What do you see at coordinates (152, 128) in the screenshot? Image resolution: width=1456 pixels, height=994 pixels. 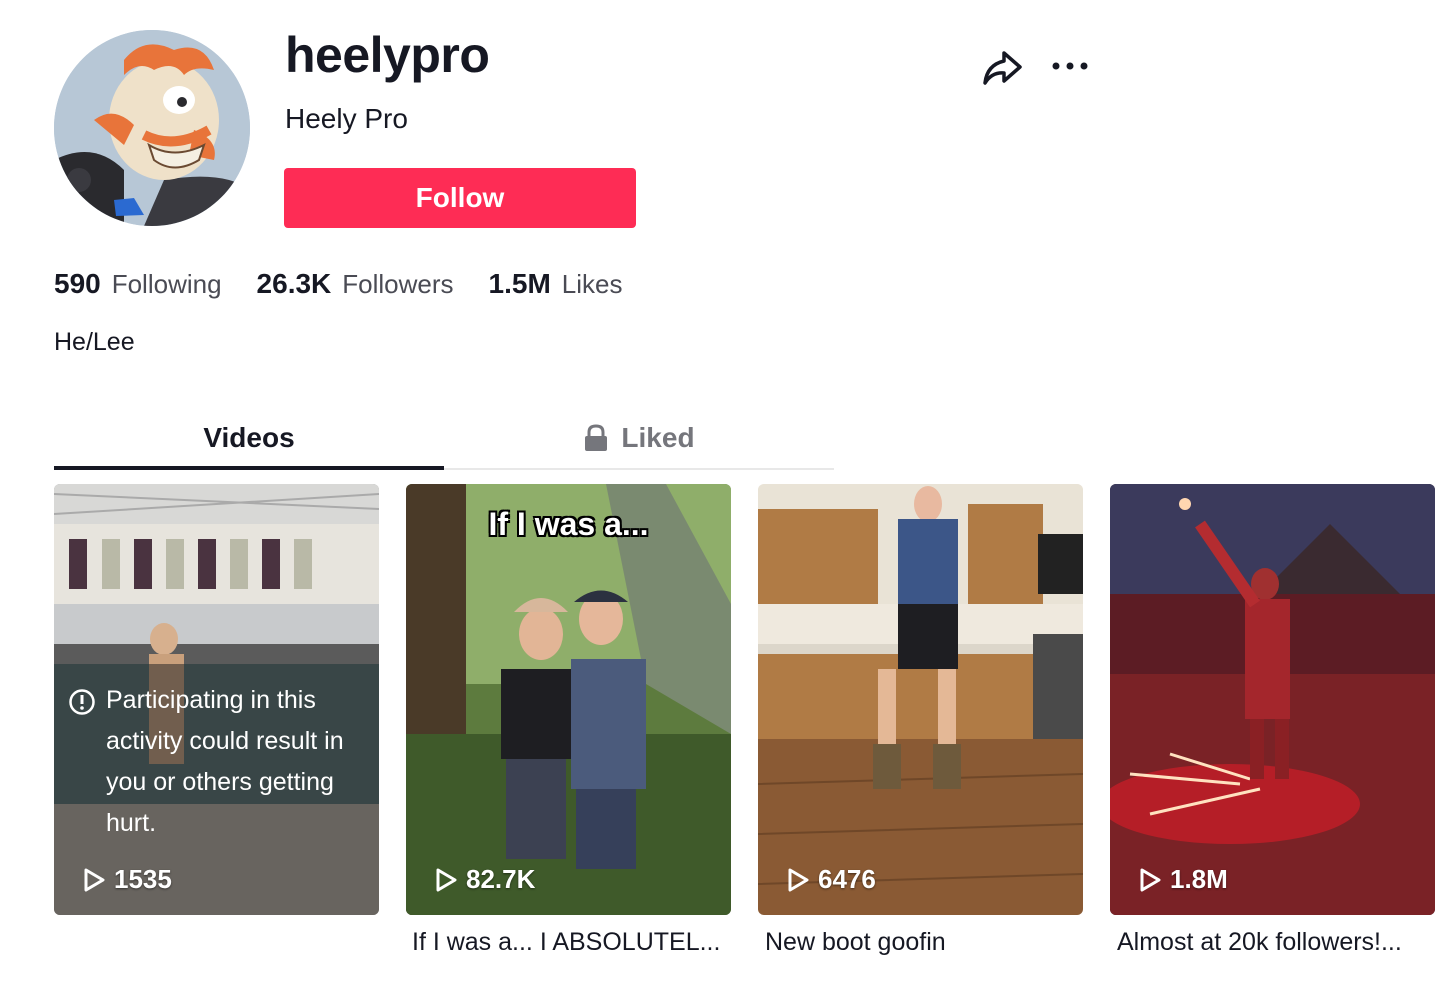 I see `avatar` at bounding box center [152, 128].